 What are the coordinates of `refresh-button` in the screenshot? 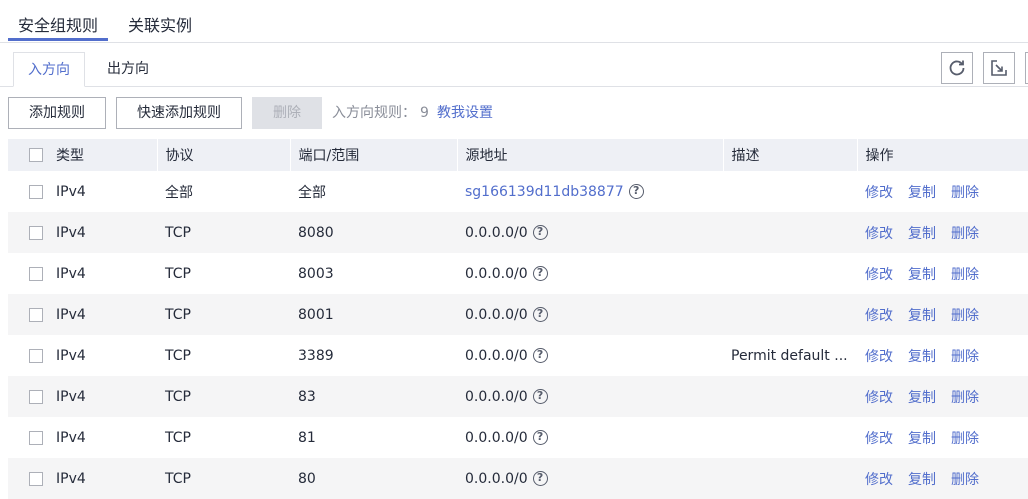 It's located at (957, 68).